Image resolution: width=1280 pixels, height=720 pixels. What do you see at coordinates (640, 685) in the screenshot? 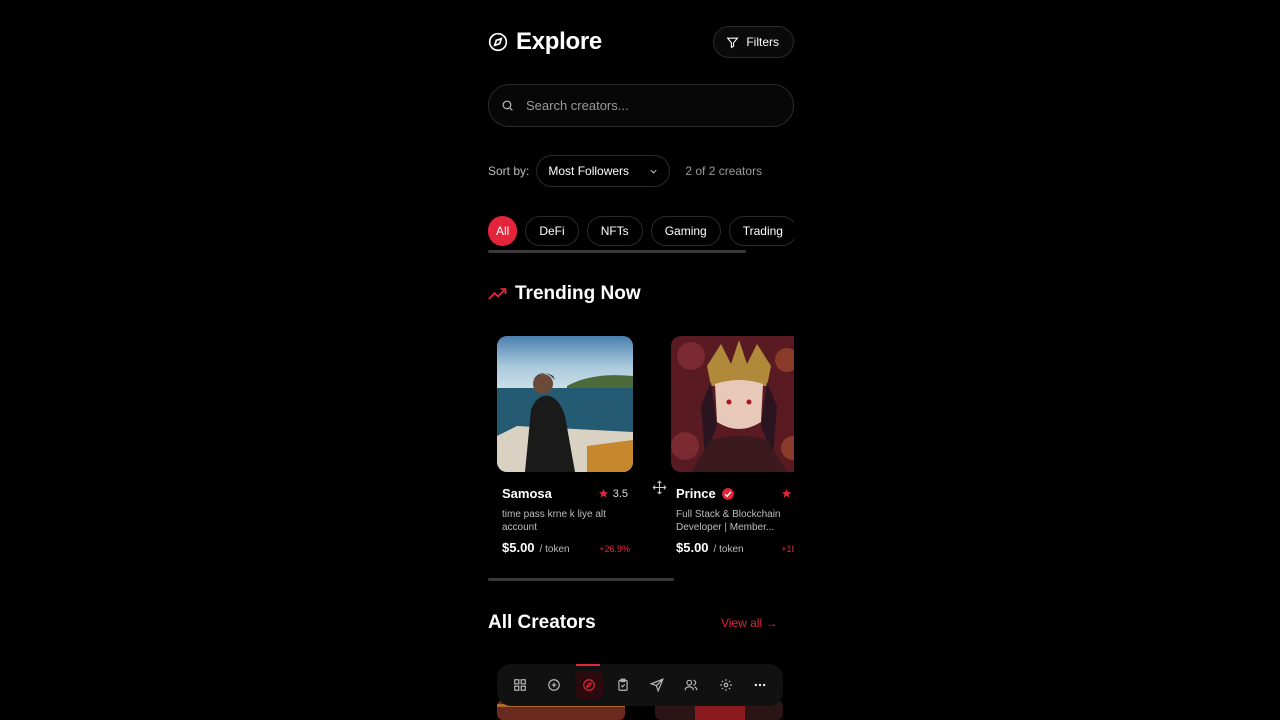
I see `bottom-nav` at bounding box center [640, 685].